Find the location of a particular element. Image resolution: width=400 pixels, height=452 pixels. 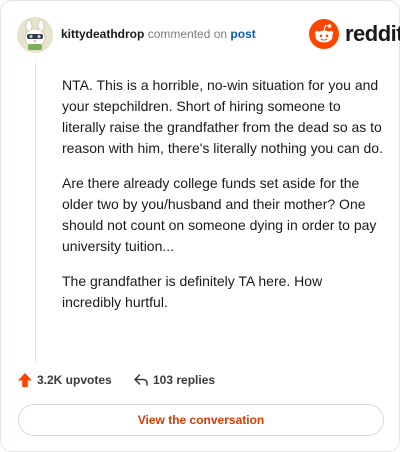

view-conversation-button: View the conversation is located at coordinates (201, 420).